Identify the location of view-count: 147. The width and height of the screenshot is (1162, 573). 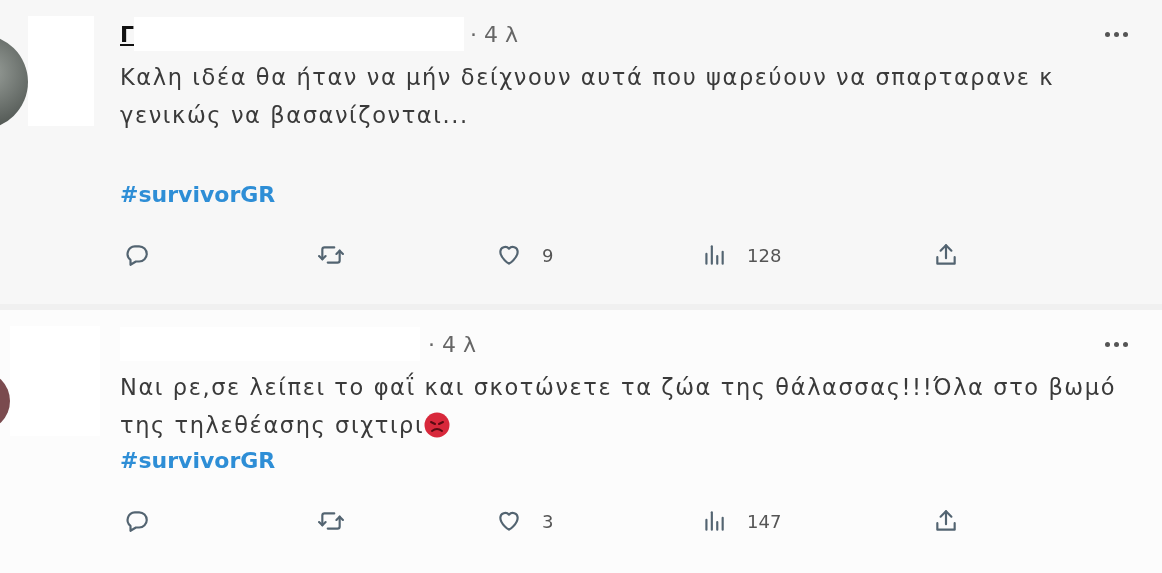
(764, 521).